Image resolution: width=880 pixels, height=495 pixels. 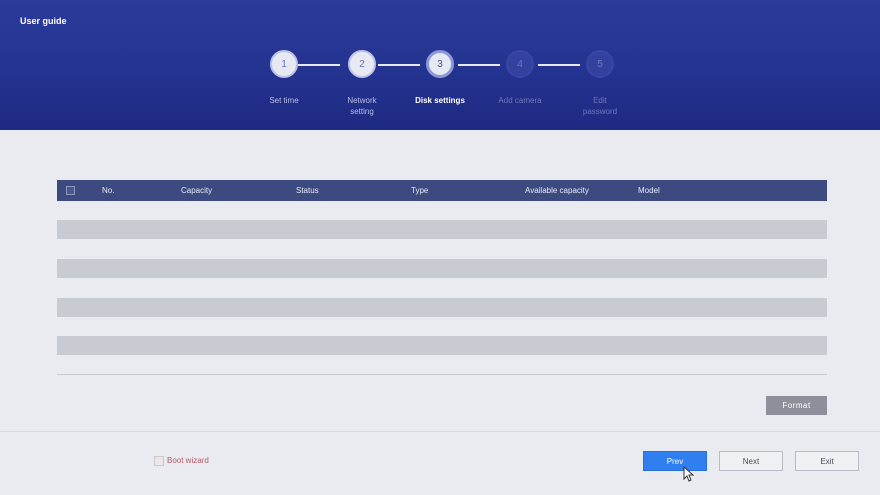 What do you see at coordinates (440, 100) in the screenshot?
I see `step-3-label: Disk settings` at bounding box center [440, 100].